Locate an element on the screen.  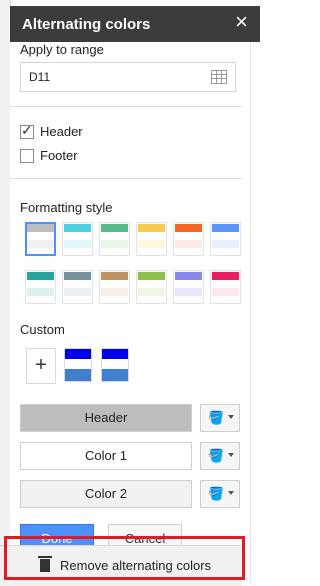
header-fill-color-button: 🪣 is located at coordinates (220, 418).